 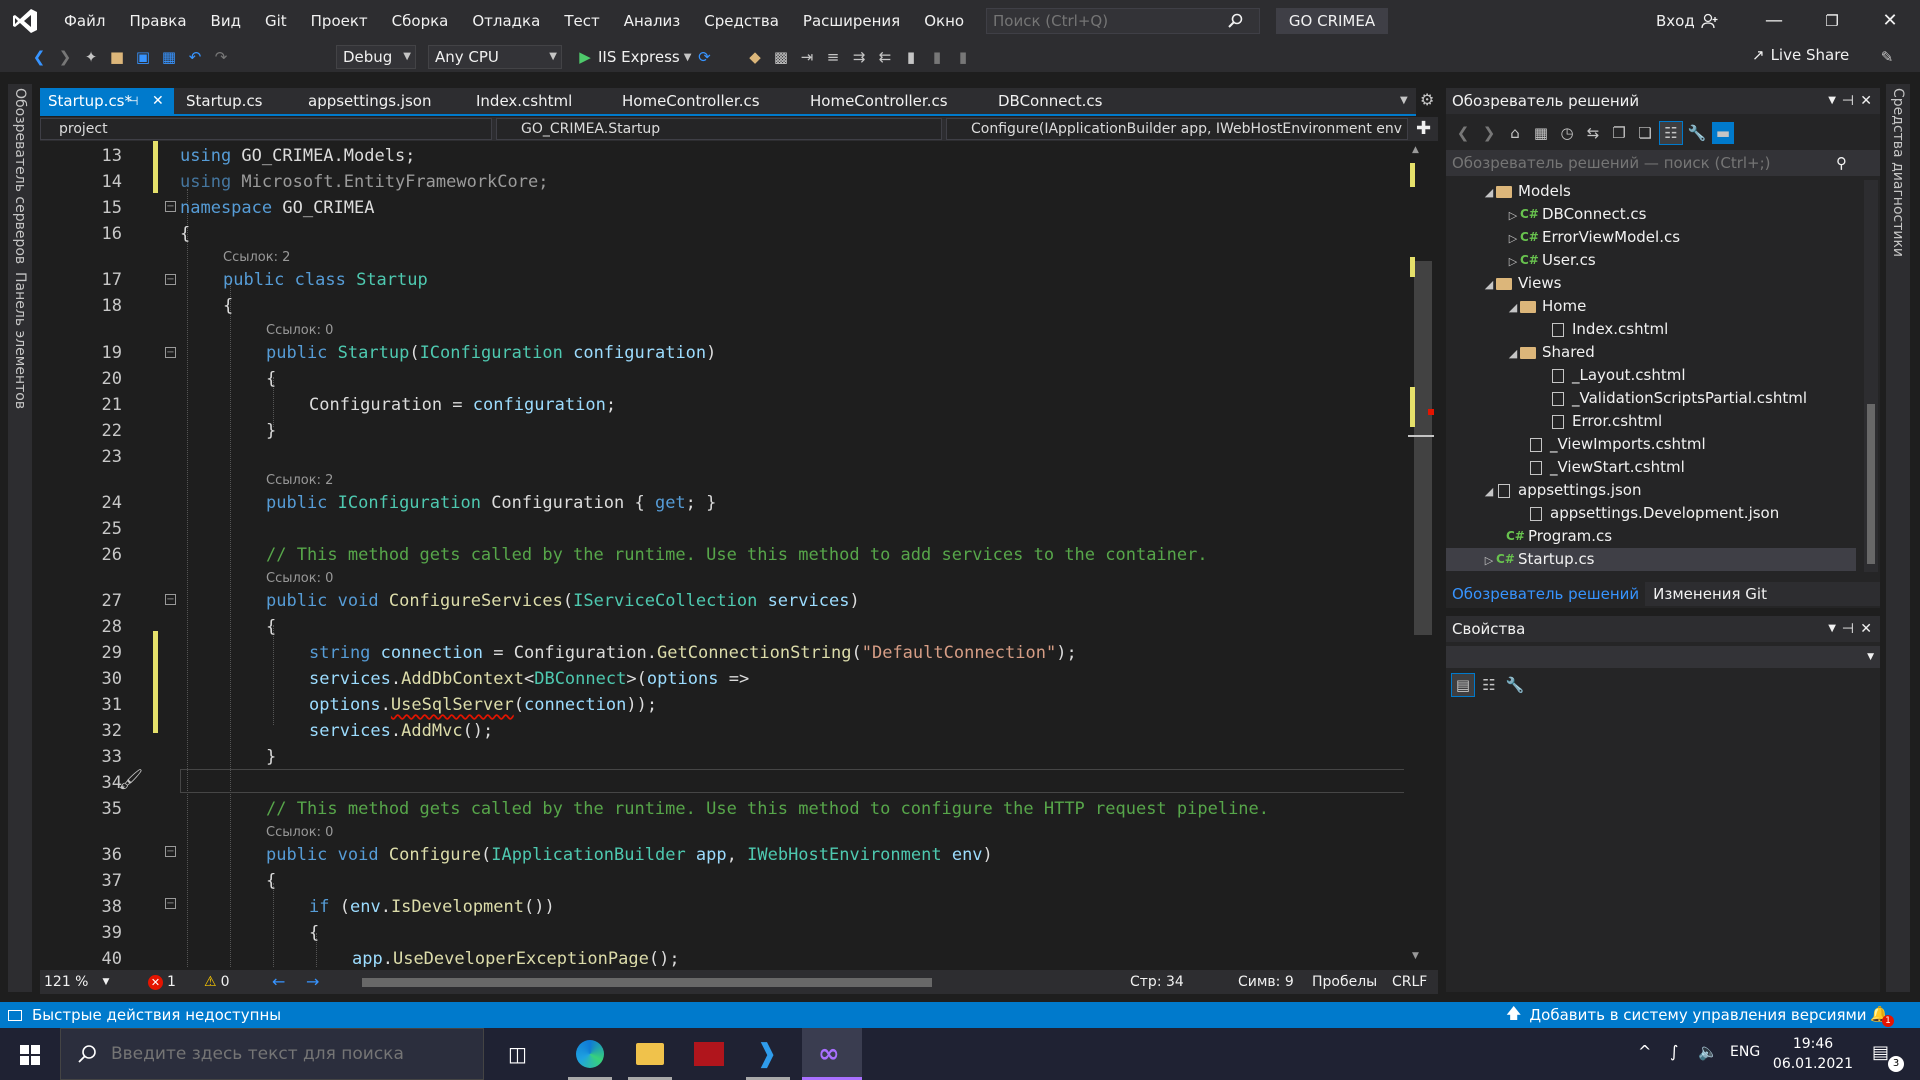 I want to click on error-count: ✕ 1, so click(x=162, y=982).